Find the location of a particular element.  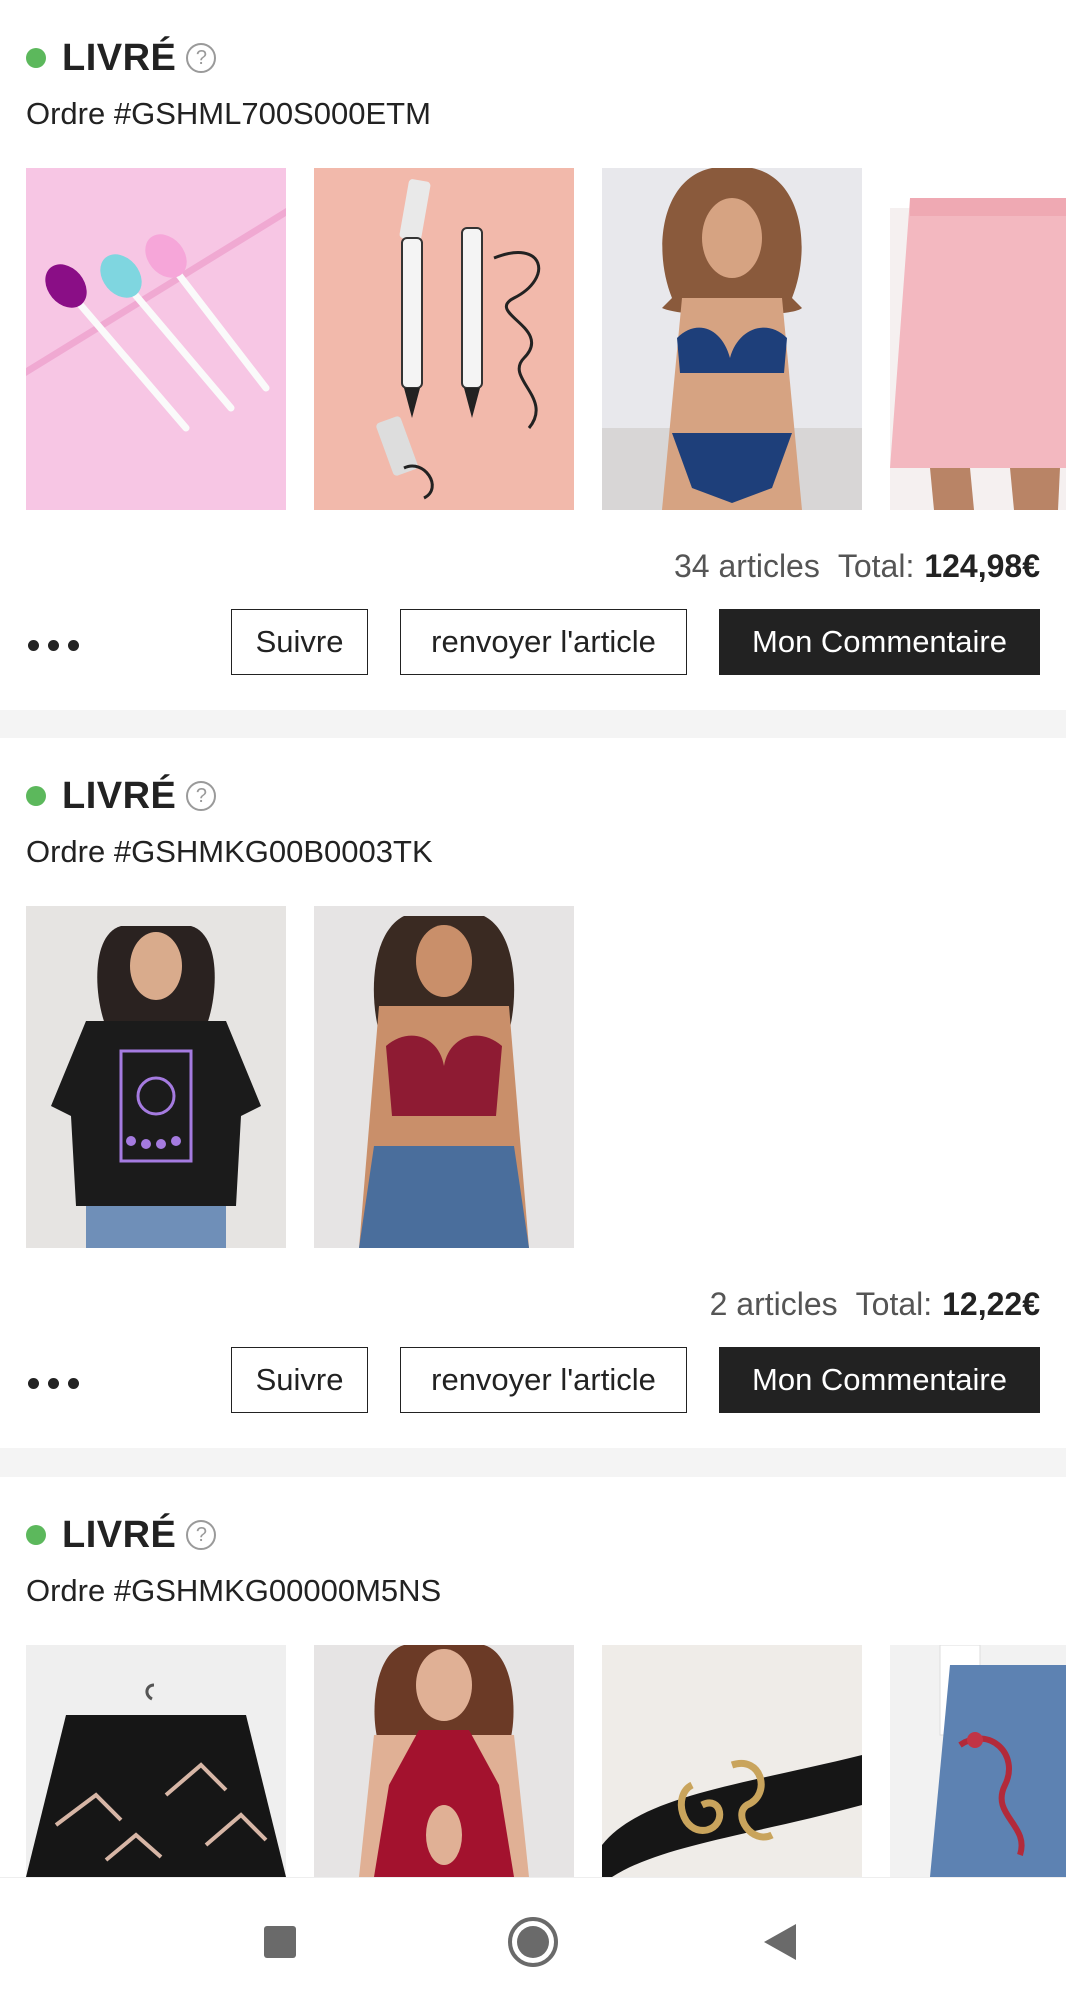

order-number: Ordre #GSHMKG00000M5NS is located at coordinates (233, 1591).